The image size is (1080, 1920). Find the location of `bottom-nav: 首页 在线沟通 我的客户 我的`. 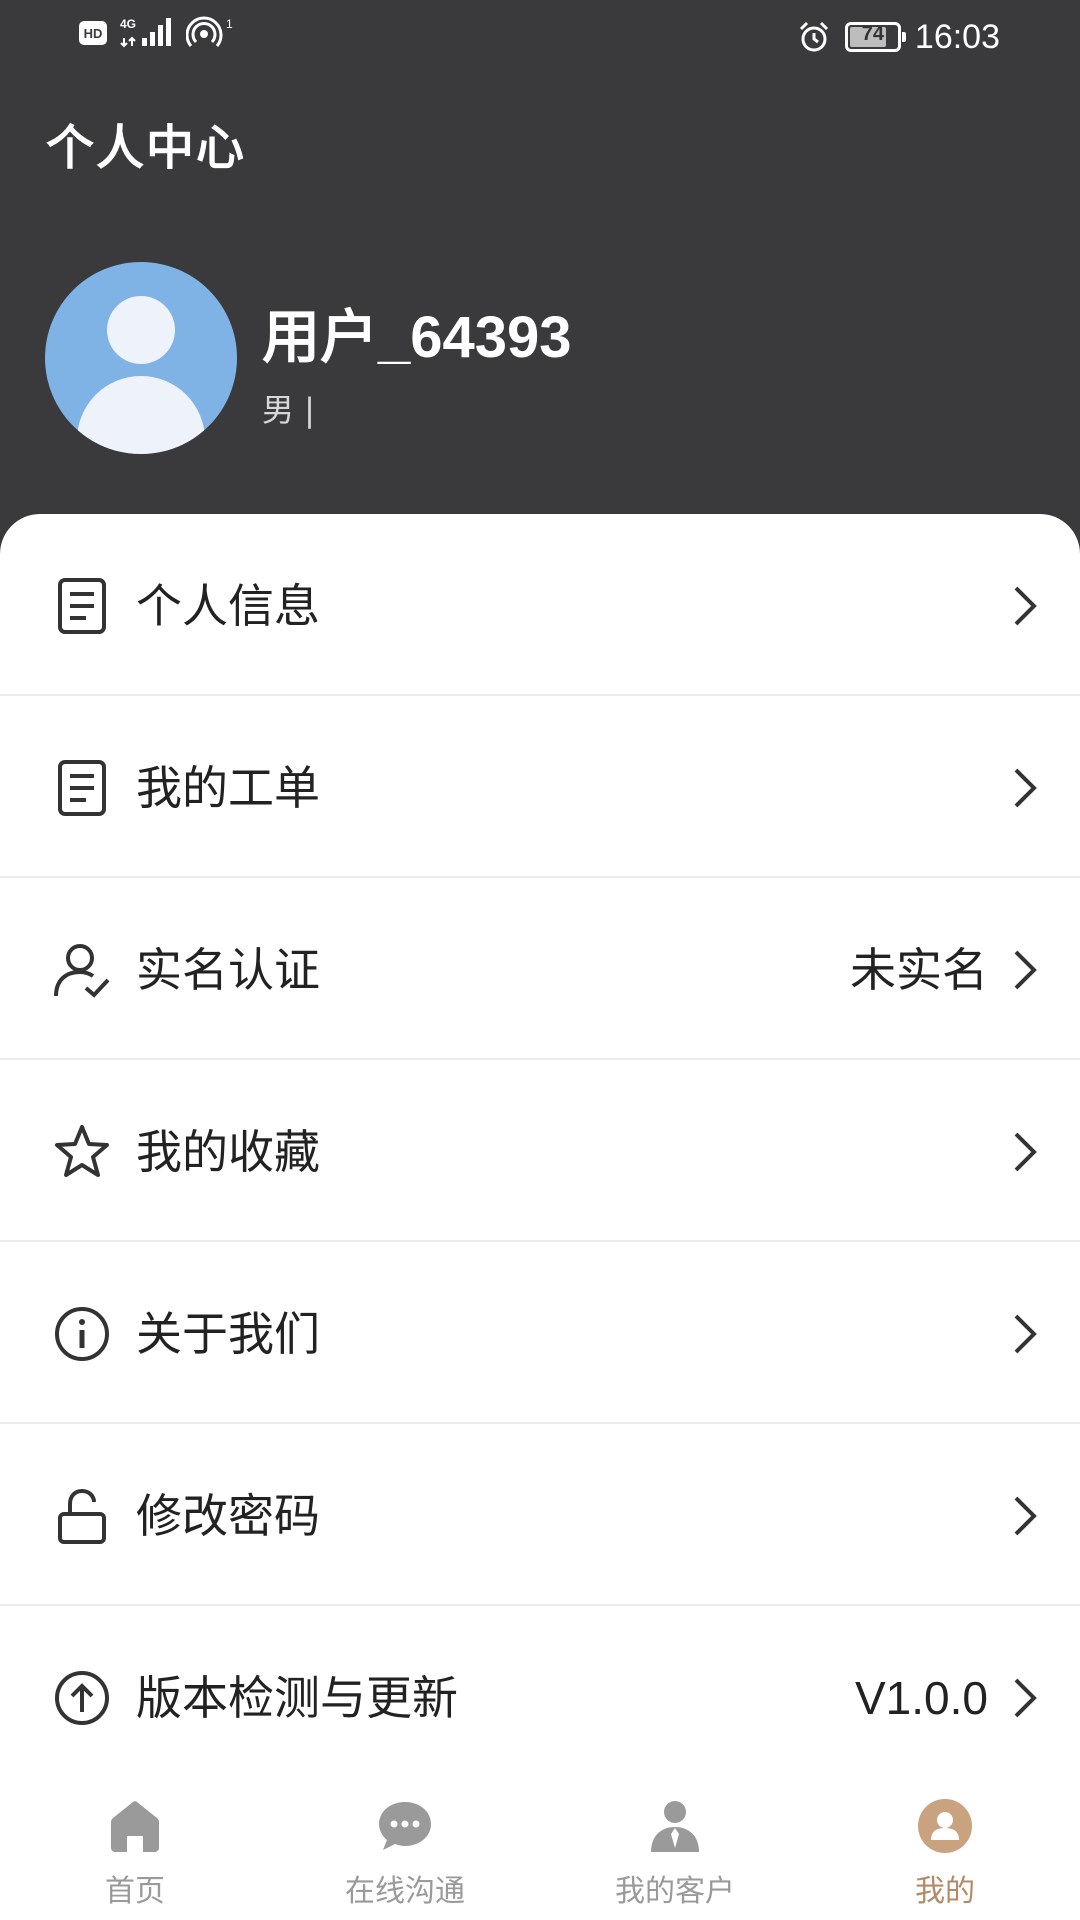

bottom-nav: 首页 在线沟通 我的客户 我的 is located at coordinates (540, 1845).